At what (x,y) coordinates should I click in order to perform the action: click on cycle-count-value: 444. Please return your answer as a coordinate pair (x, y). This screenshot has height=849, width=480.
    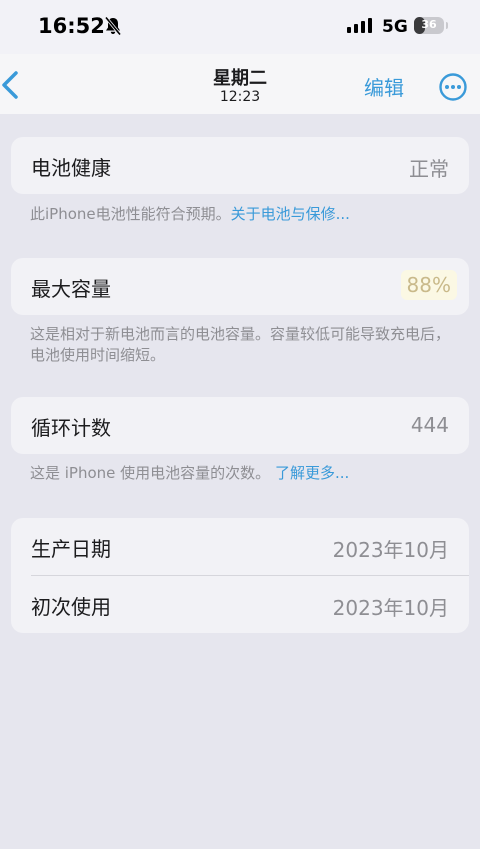
    Looking at the image, I should click on (429, 425).